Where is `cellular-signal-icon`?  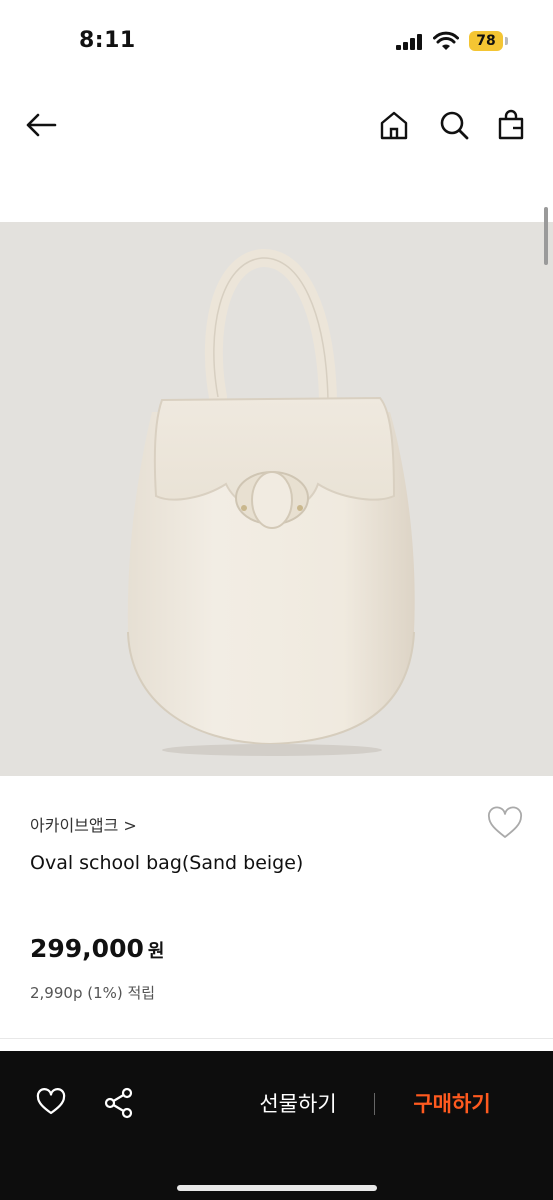 cellular-signal-icon is located at coordinates (410, 42).